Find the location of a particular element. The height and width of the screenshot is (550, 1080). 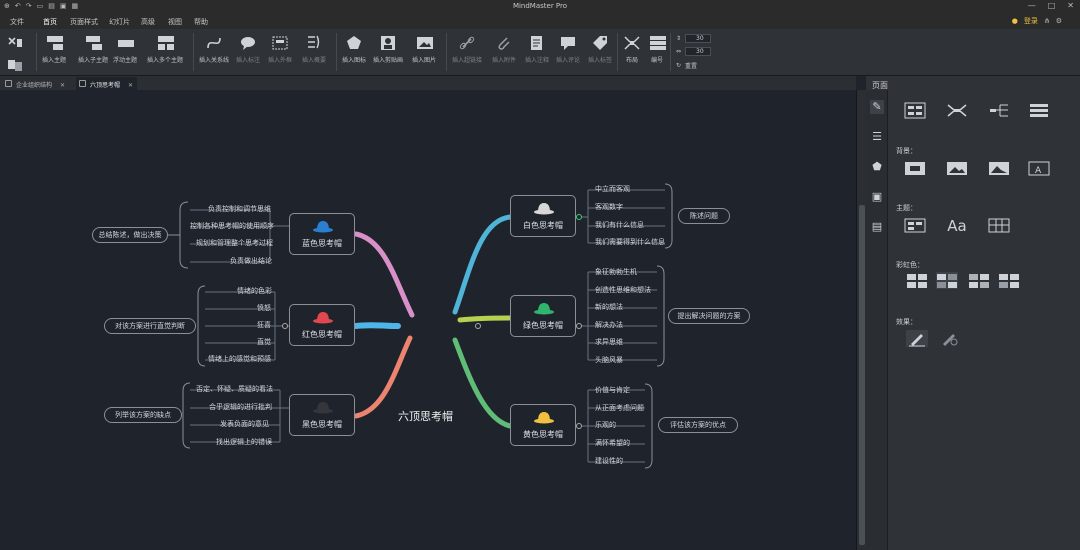

menu-page-style: 页面样式 is located at coordinates (84, 22).